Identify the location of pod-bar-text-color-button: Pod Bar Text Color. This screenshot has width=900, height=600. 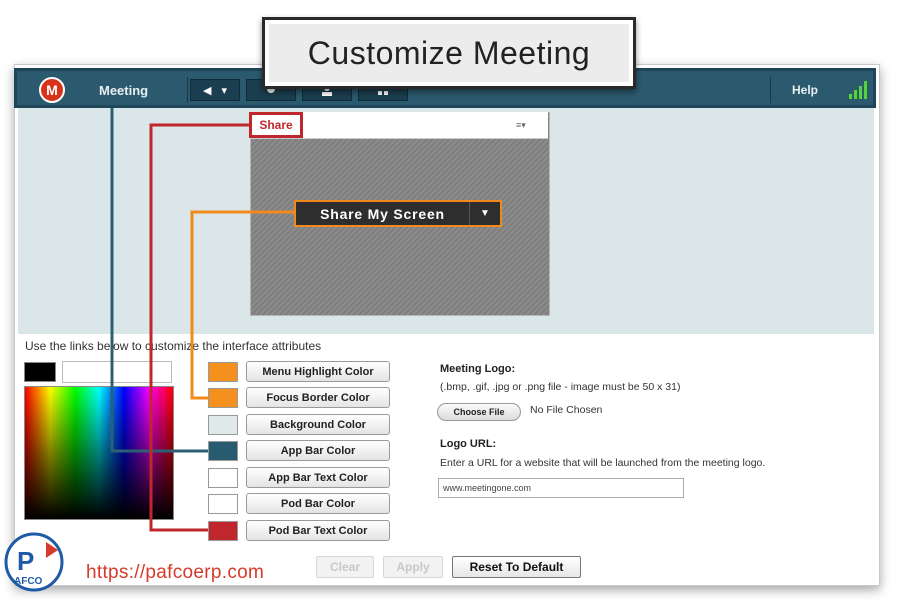
(318, 530).